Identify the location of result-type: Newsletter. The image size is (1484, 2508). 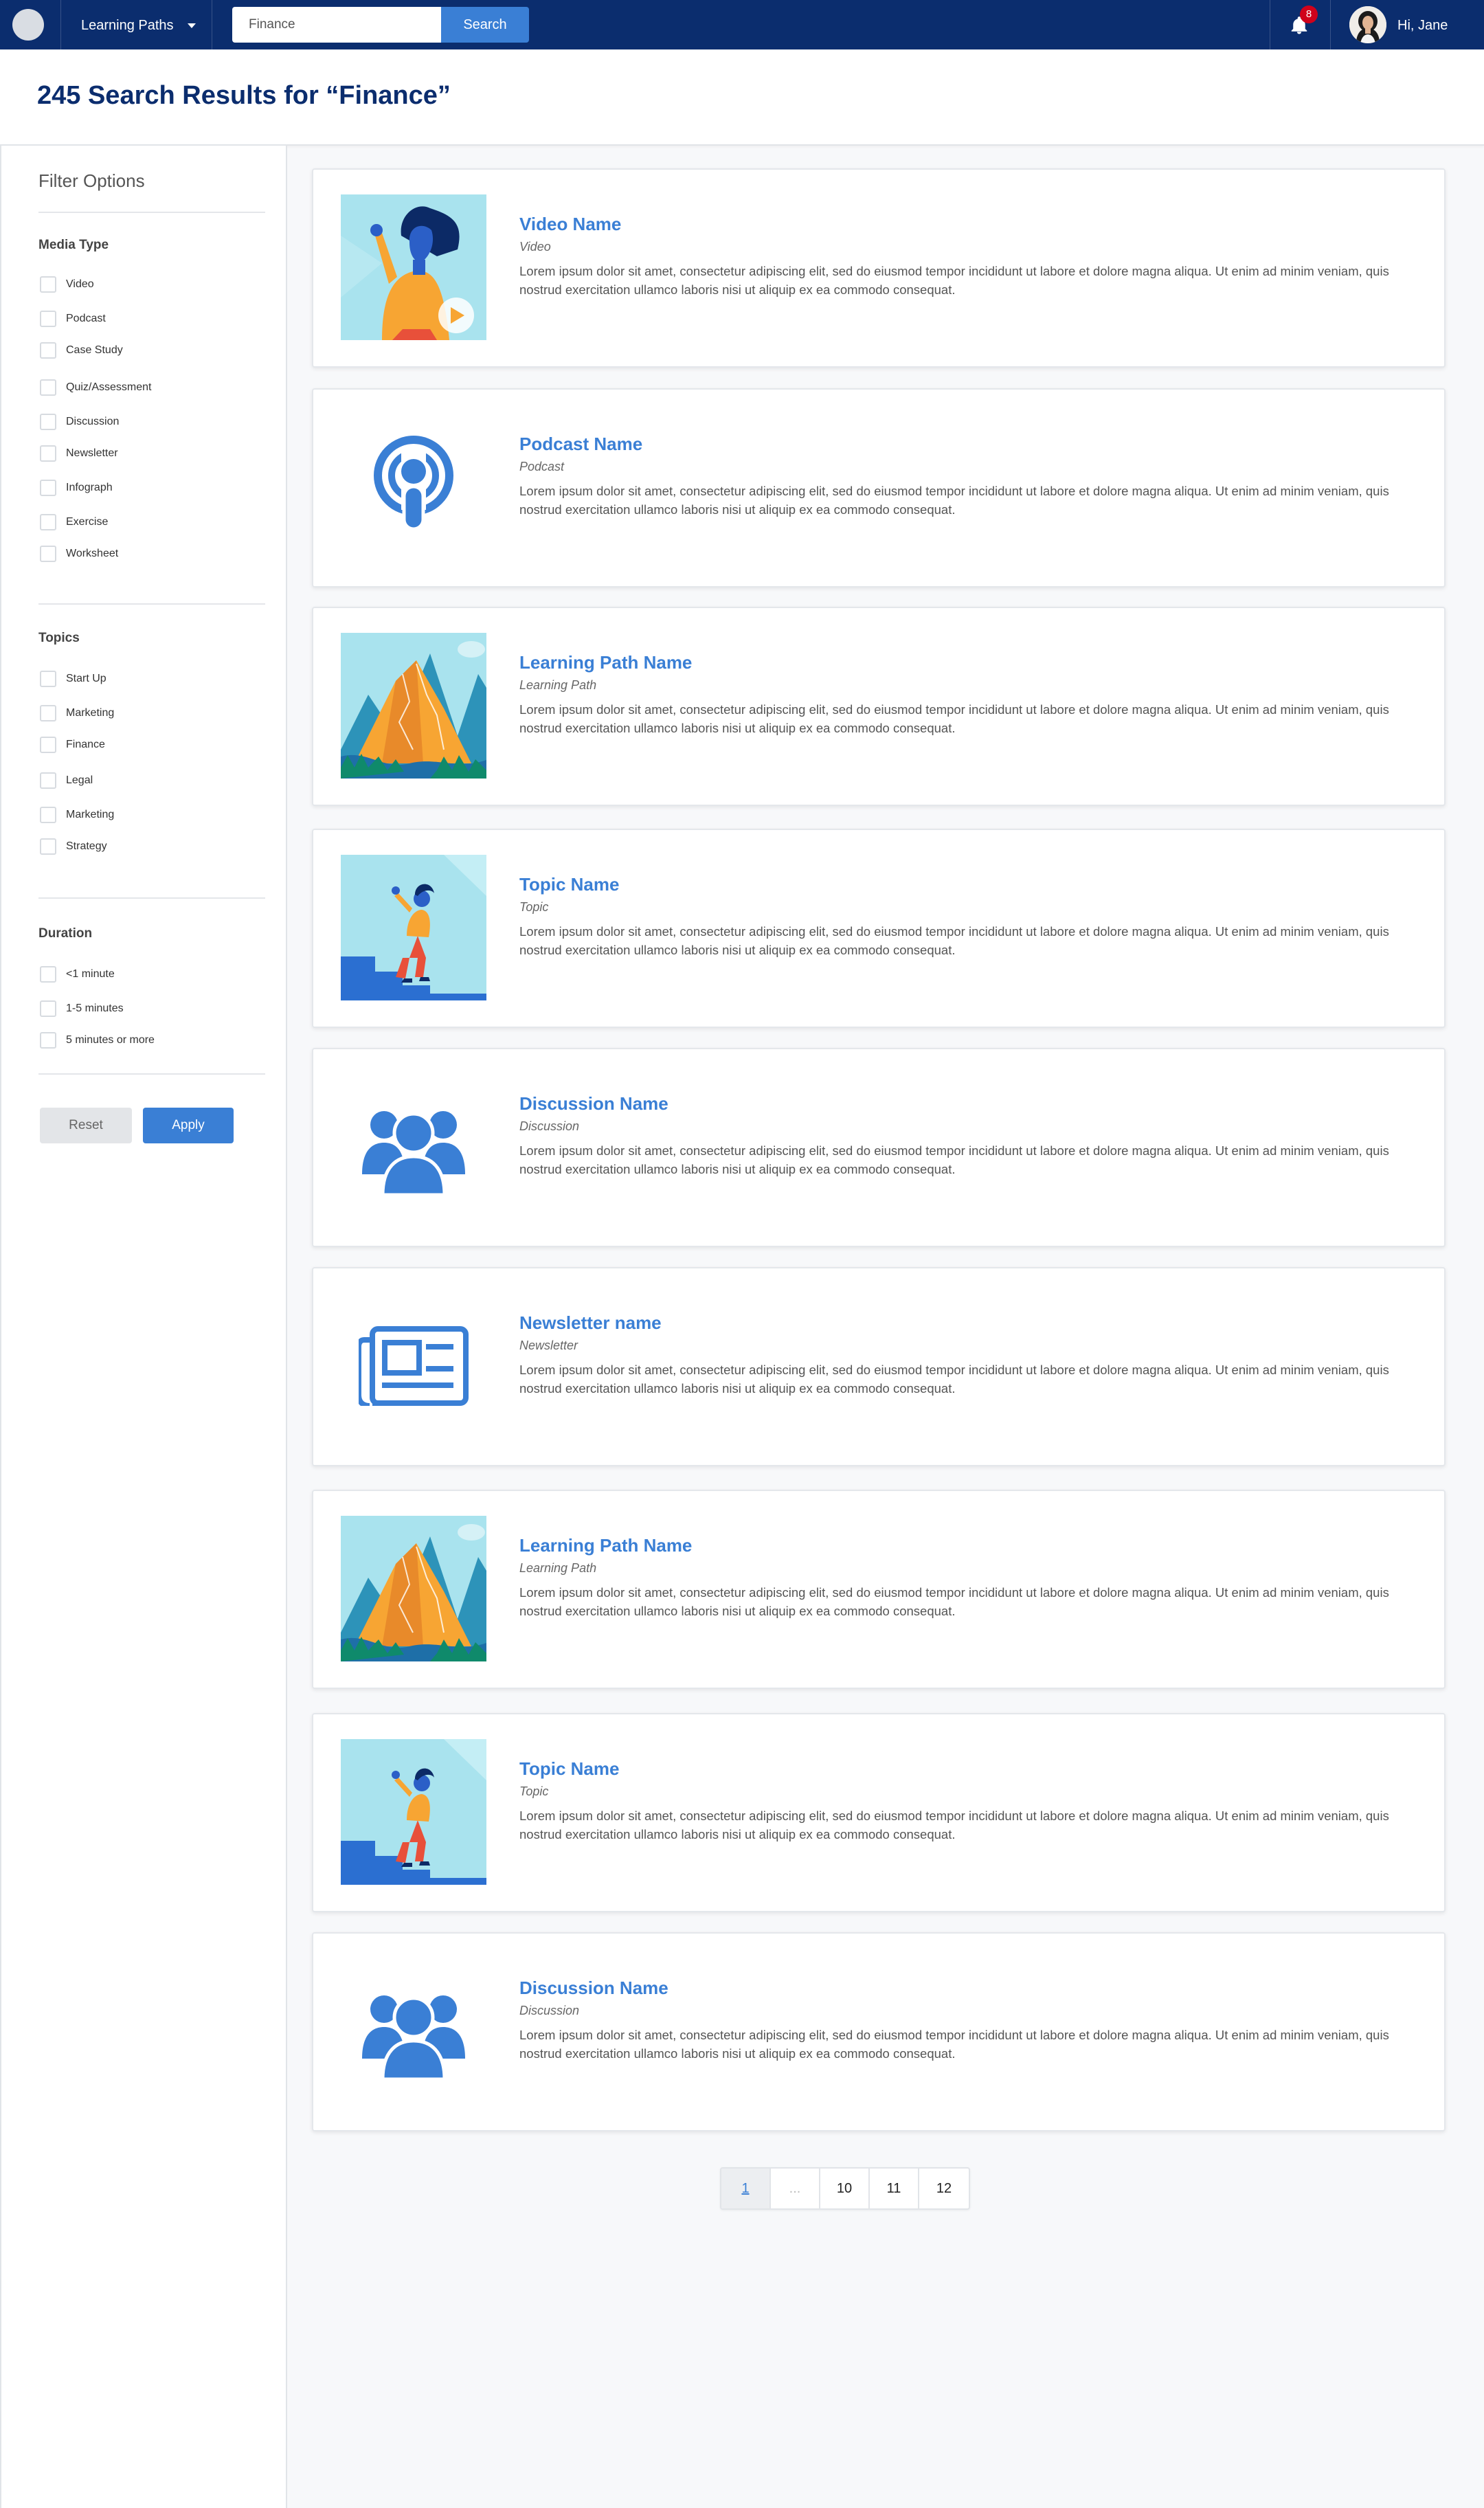
(548, 1345).